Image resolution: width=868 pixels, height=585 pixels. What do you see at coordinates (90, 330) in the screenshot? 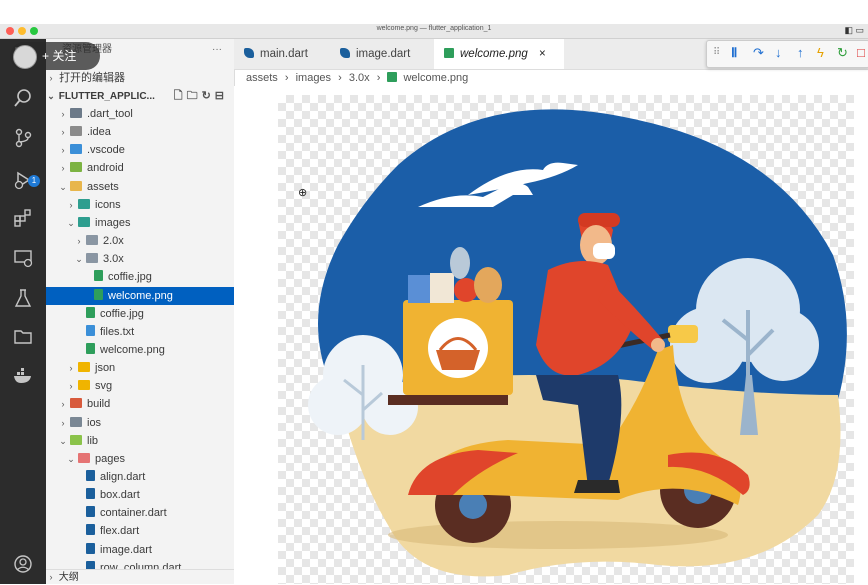
I see `text-file-icon` at bounding box center [90, 330].